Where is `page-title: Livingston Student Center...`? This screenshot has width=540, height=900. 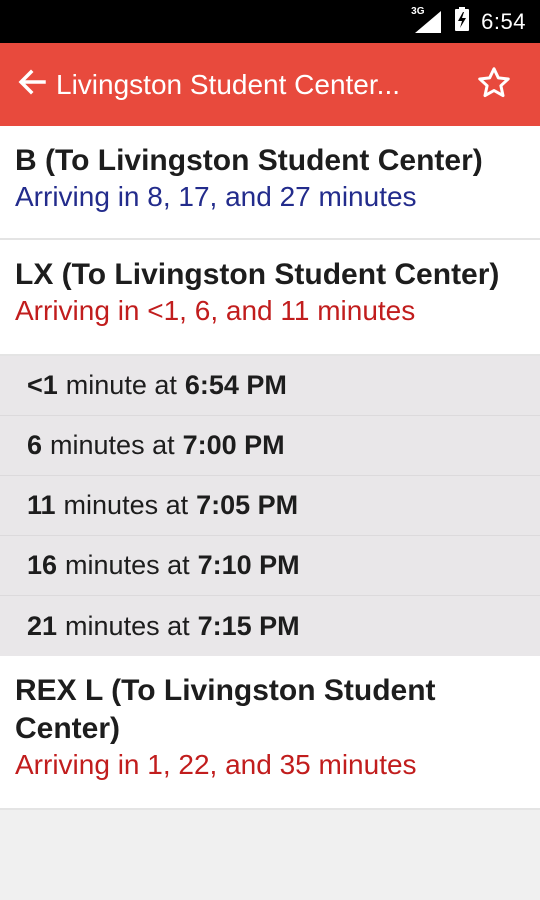
page-title: Livingston Student Center... is located at coordinates (228, 84).